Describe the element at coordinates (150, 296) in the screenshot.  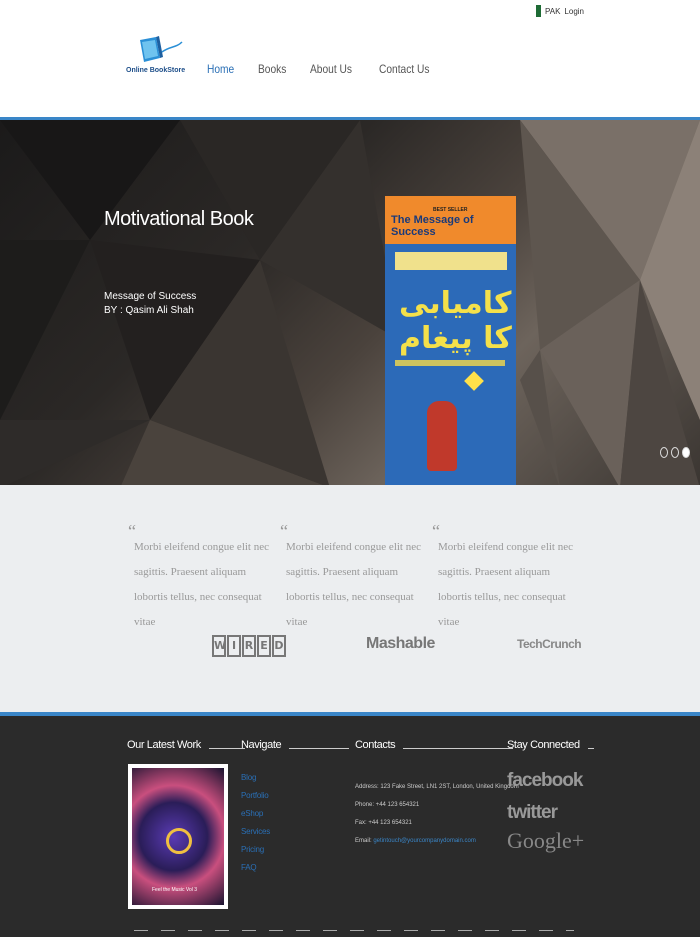
I see `hero-book-name: Message of Success` at that location.